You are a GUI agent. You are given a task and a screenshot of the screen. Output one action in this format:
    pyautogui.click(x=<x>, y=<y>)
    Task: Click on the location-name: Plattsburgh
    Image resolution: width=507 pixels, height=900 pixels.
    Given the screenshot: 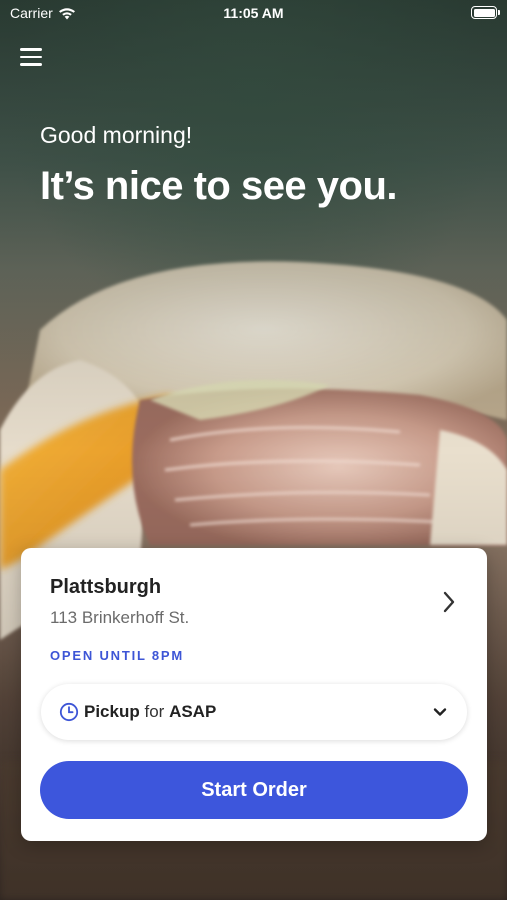 What is the action you would take?
    pyautogui.click(x=106, y=587)
    